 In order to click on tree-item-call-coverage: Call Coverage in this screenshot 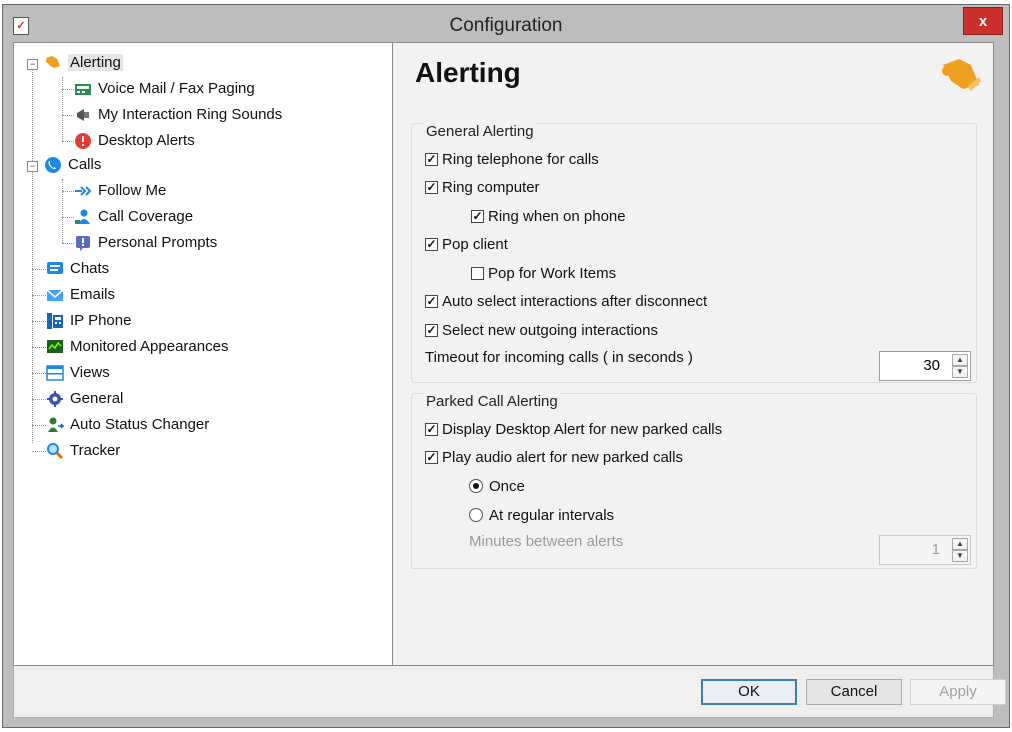, I will do `click(133, 217)`.